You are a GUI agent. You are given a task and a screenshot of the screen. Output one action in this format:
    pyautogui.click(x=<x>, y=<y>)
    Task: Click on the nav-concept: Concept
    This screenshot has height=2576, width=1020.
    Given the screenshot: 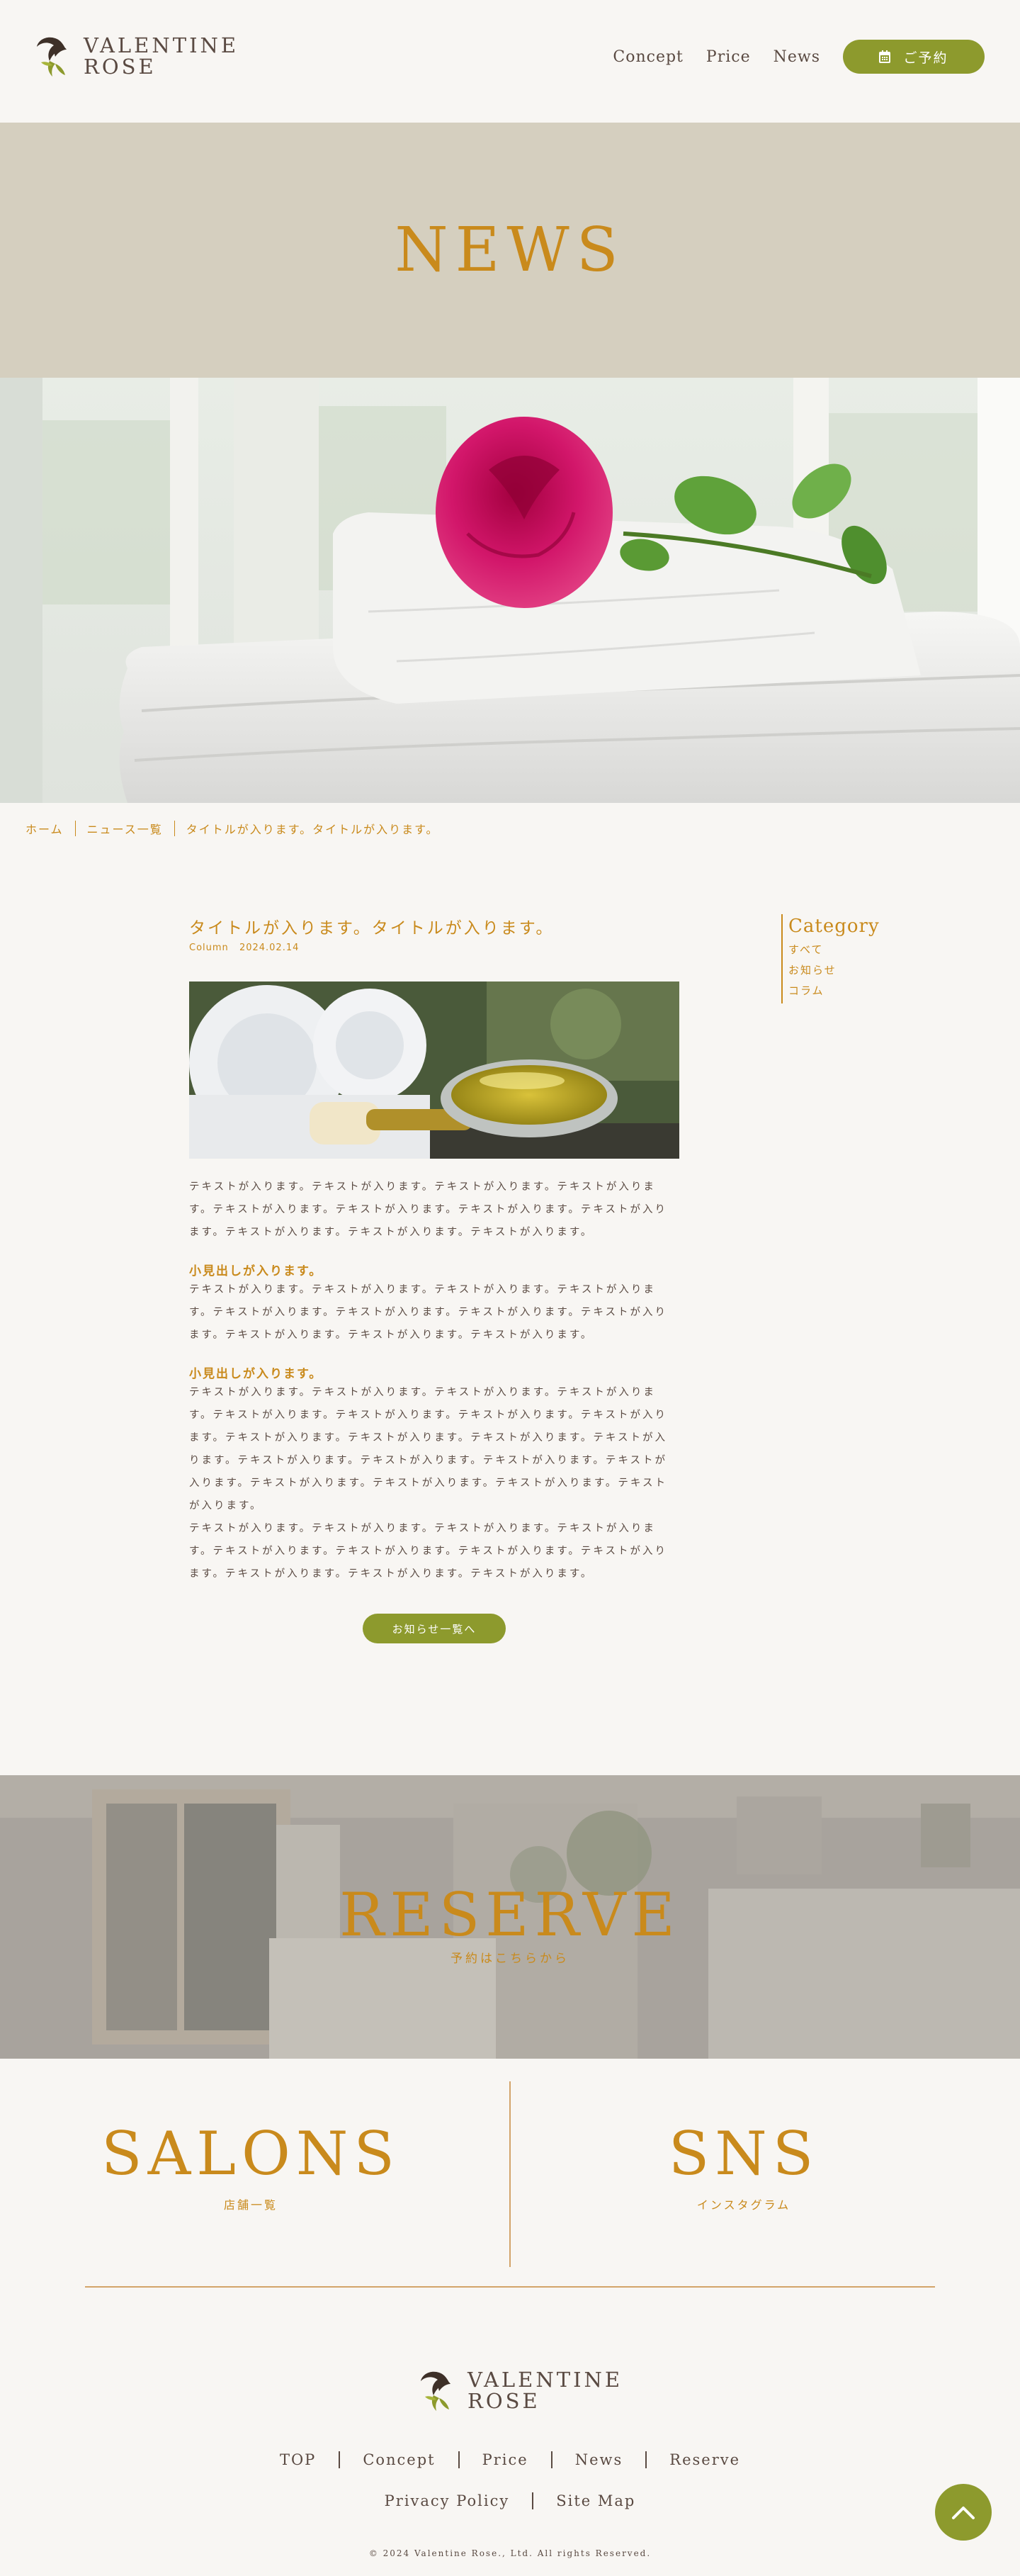 What is the action you would take?
    pyautogui.click(x=649, y=57)
    